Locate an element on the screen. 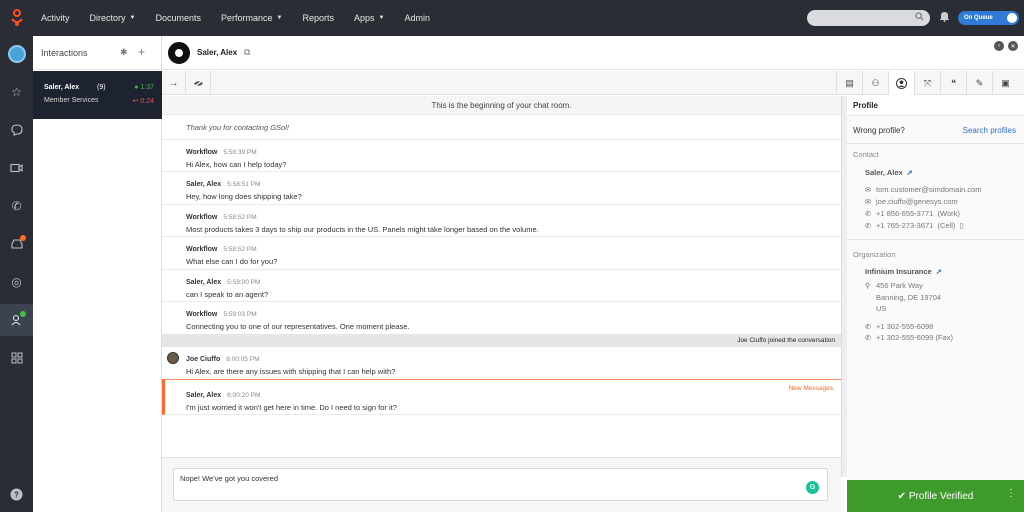 Image resolution: width=1024 pixels, height=512 pixels. edit-notes-icon: ✎ is located at coordinates (979, 83).